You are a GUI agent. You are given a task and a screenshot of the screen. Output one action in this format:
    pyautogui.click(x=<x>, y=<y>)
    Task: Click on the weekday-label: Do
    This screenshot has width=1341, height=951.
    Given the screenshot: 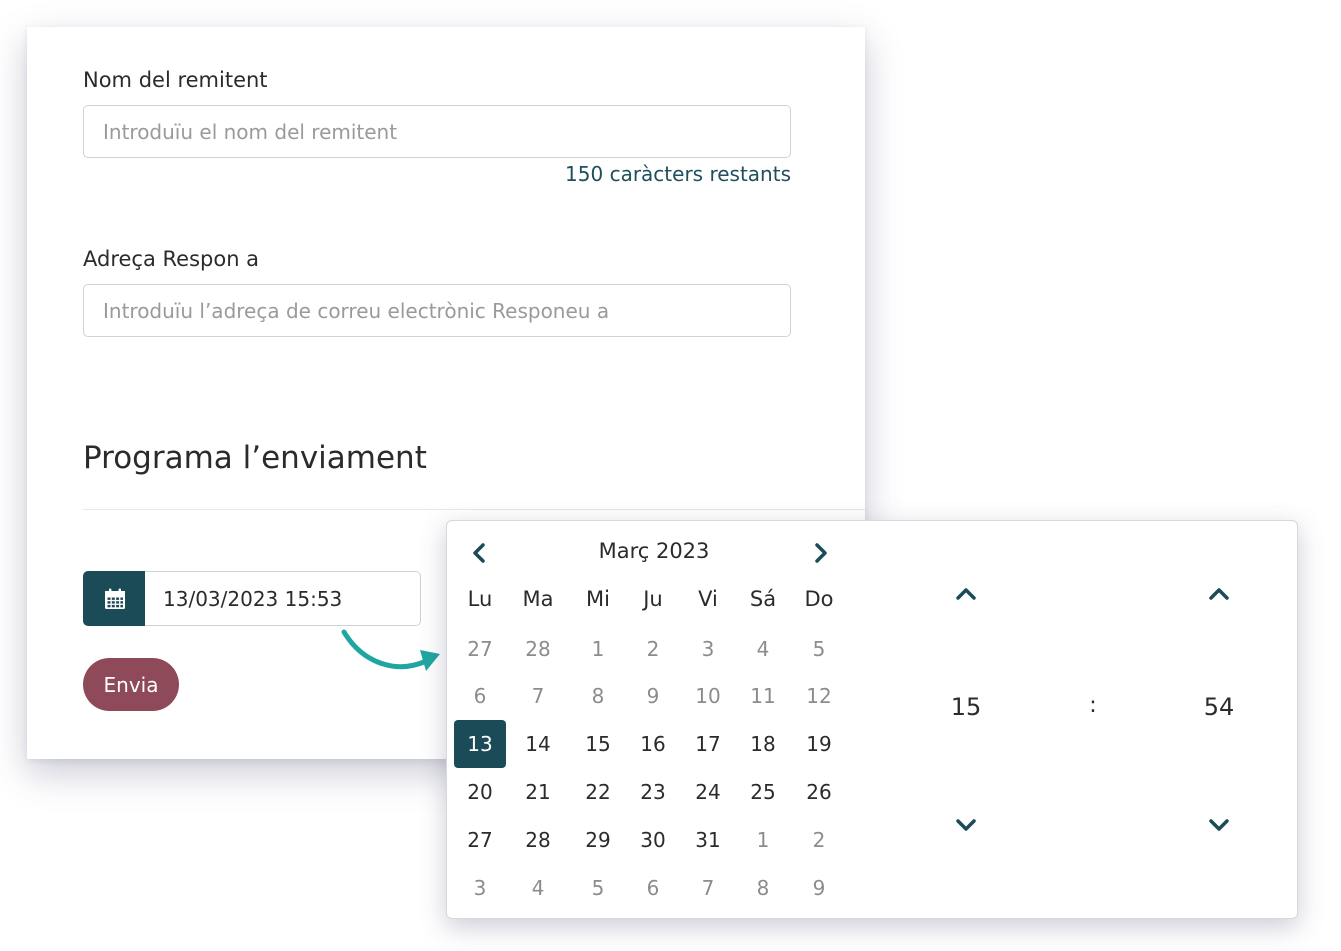 What is the action you would take?
    pyautogui.click(x=819, y=599)
    